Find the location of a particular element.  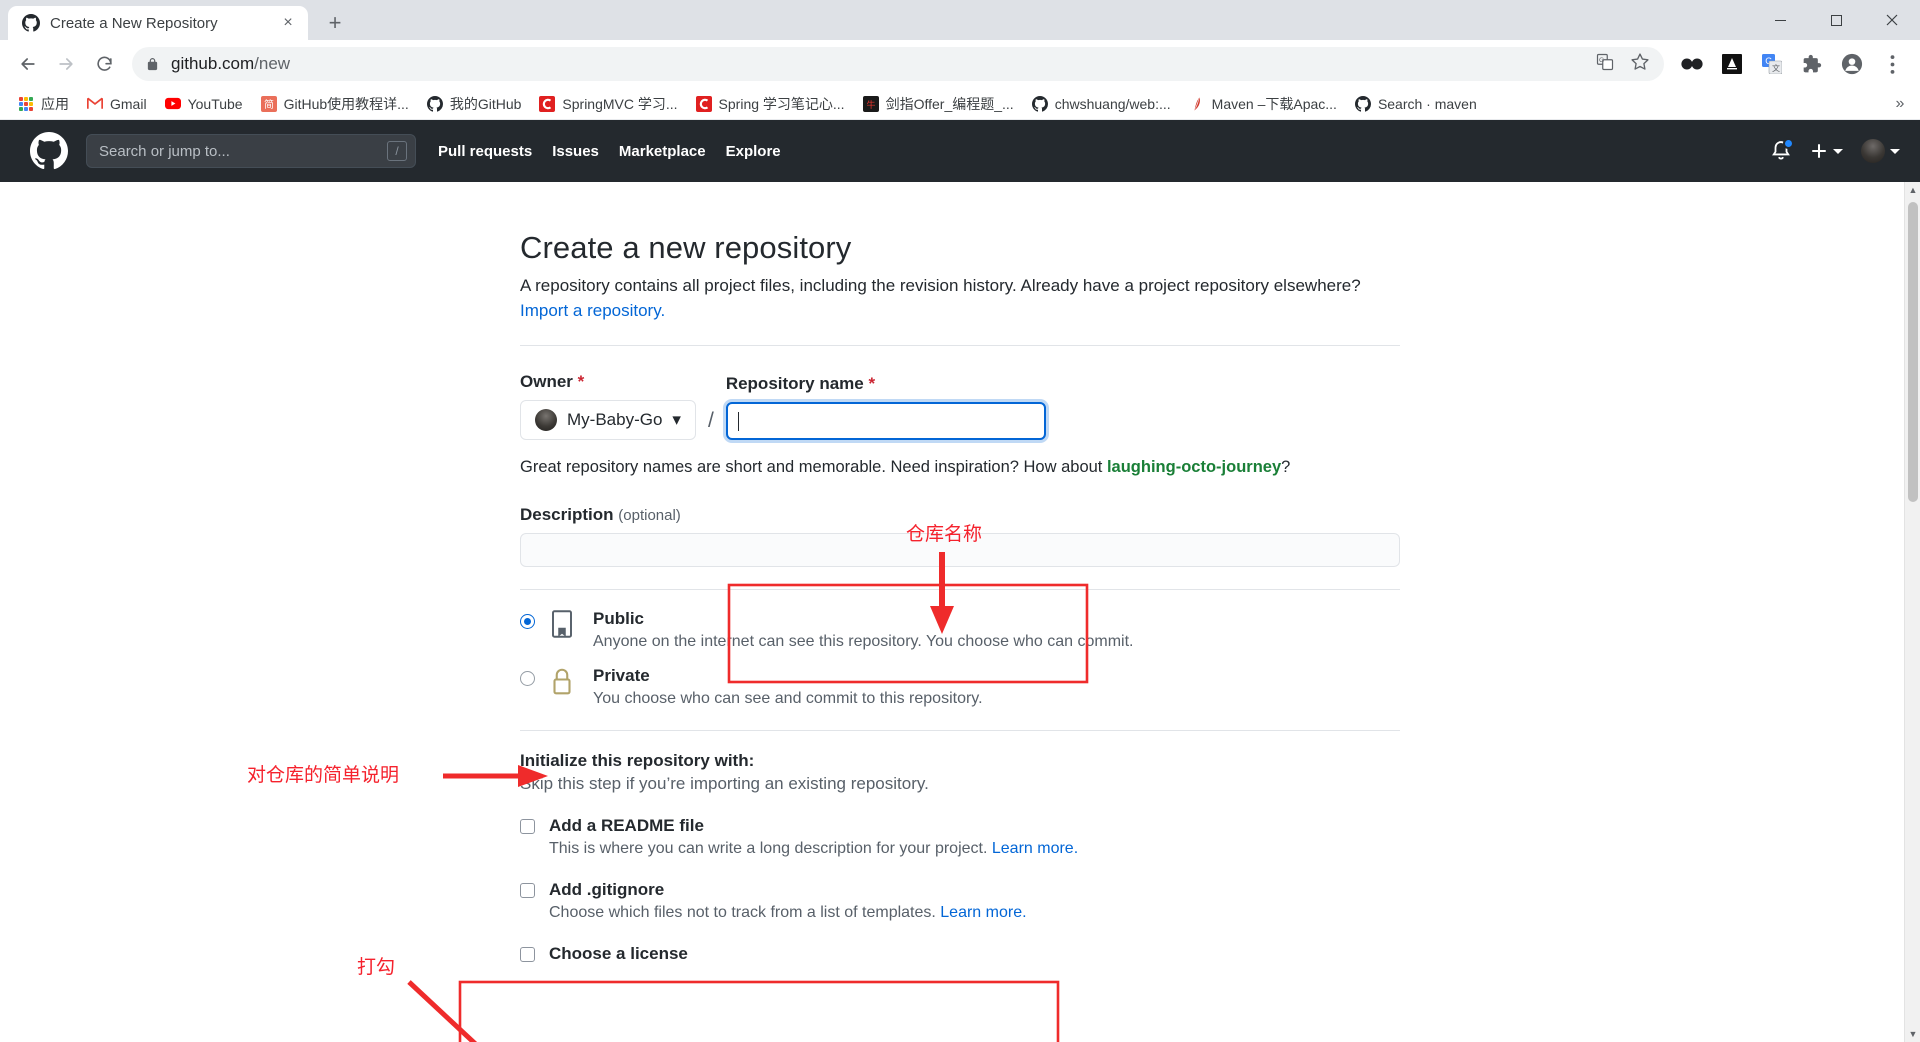

radio-private is located at coordinates (527, 679).